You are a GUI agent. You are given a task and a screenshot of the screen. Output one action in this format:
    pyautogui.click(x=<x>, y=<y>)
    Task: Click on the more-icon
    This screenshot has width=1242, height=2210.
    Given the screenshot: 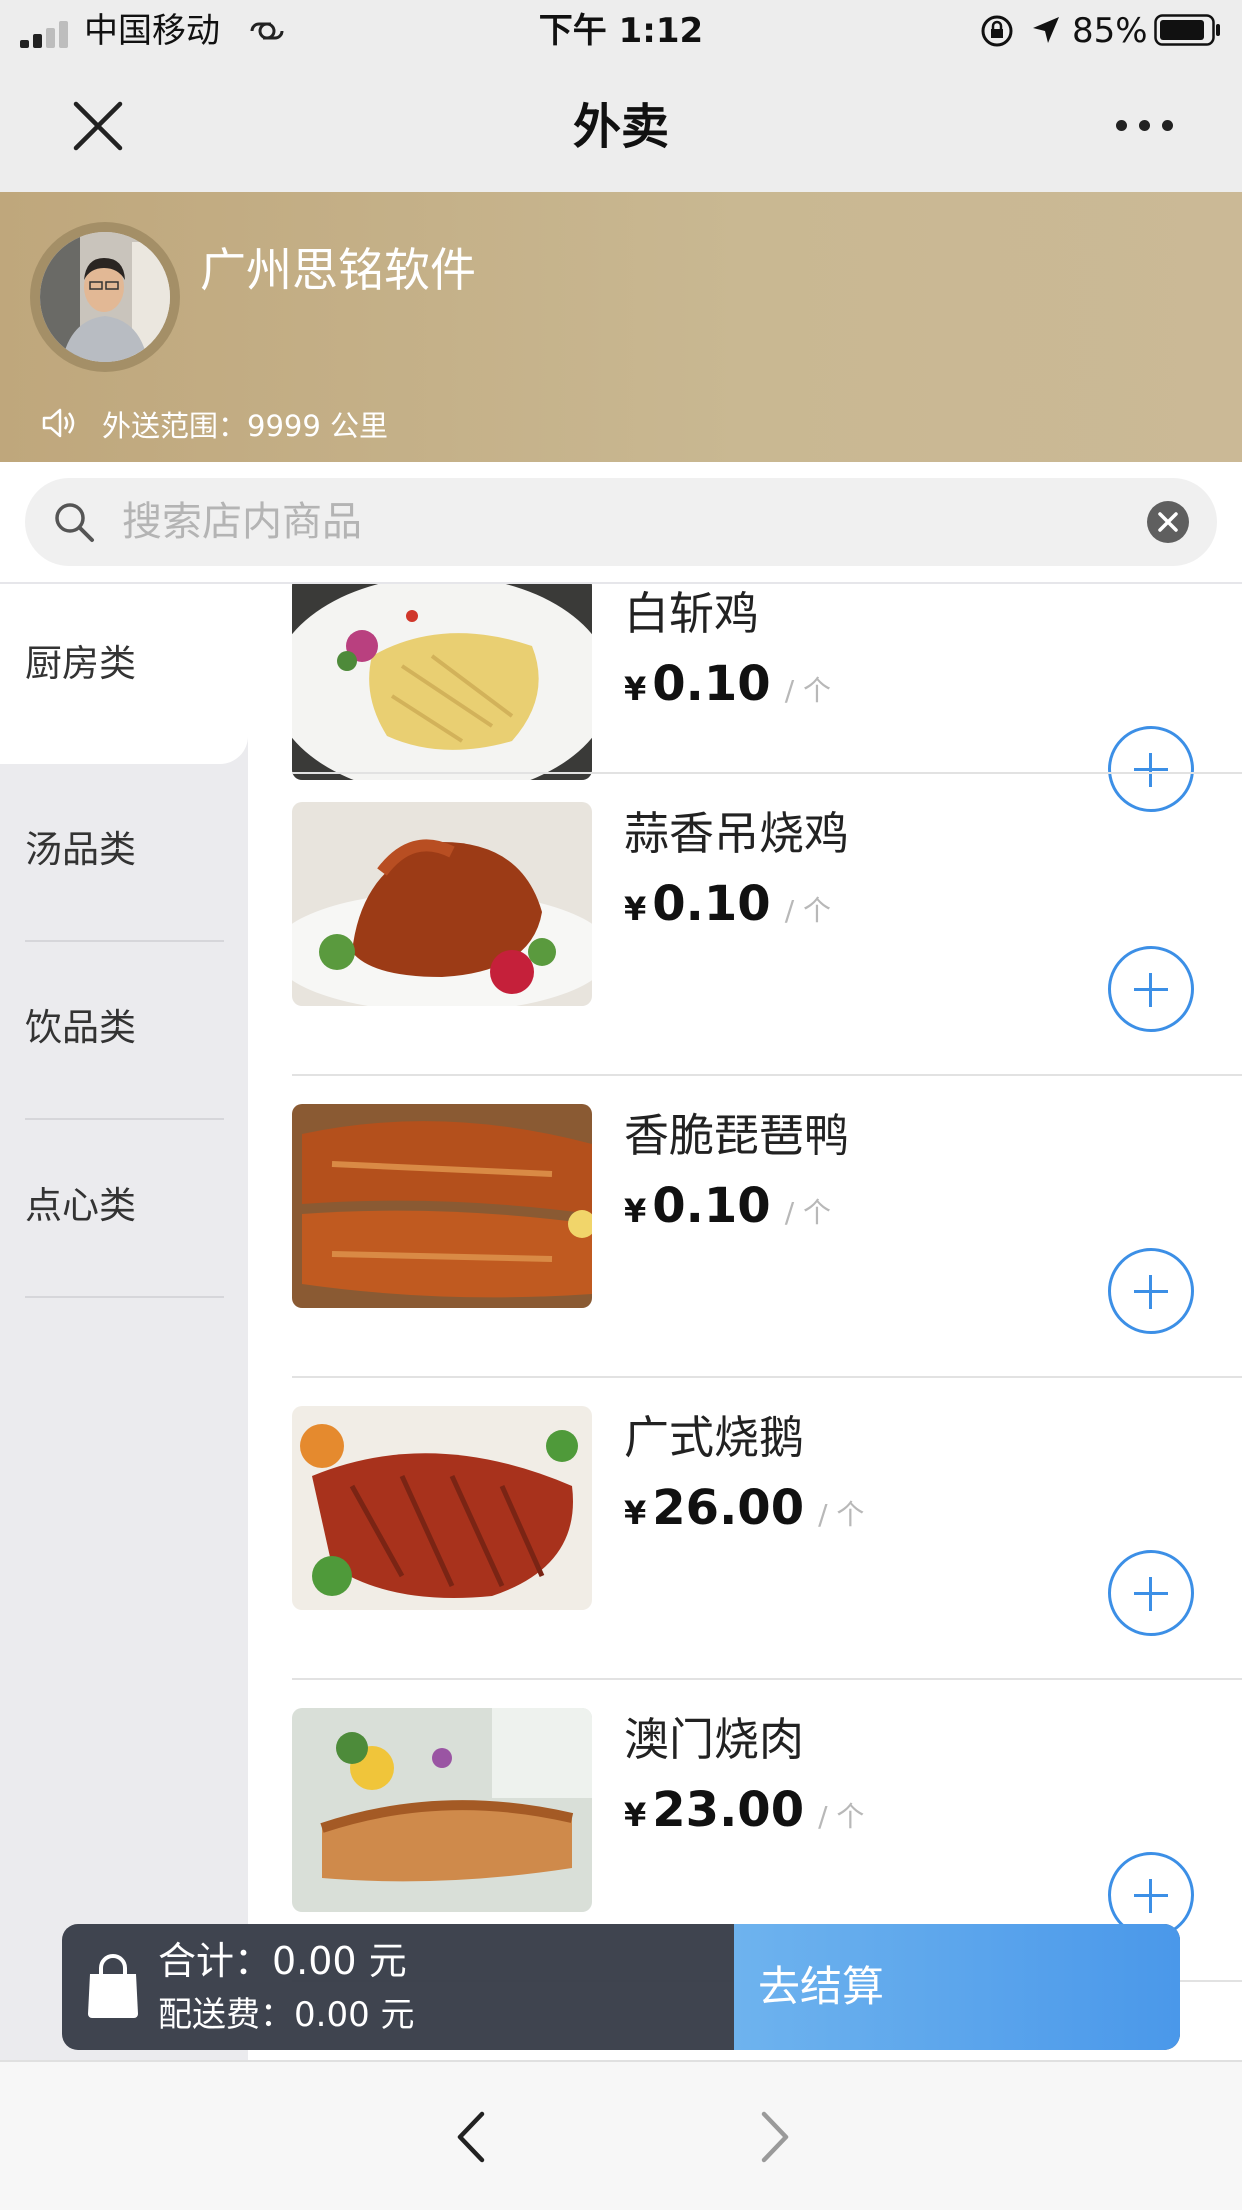 What is the action you would take?
    pyautogui.click(x=1145, y=125)
    